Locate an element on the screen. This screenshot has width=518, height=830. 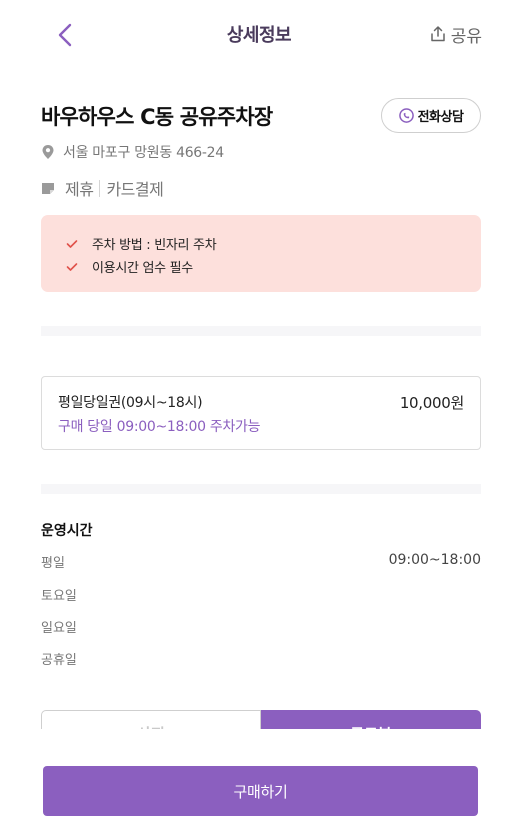
hours-row-saturday: 토요일 is located at coordinates (261, 595).